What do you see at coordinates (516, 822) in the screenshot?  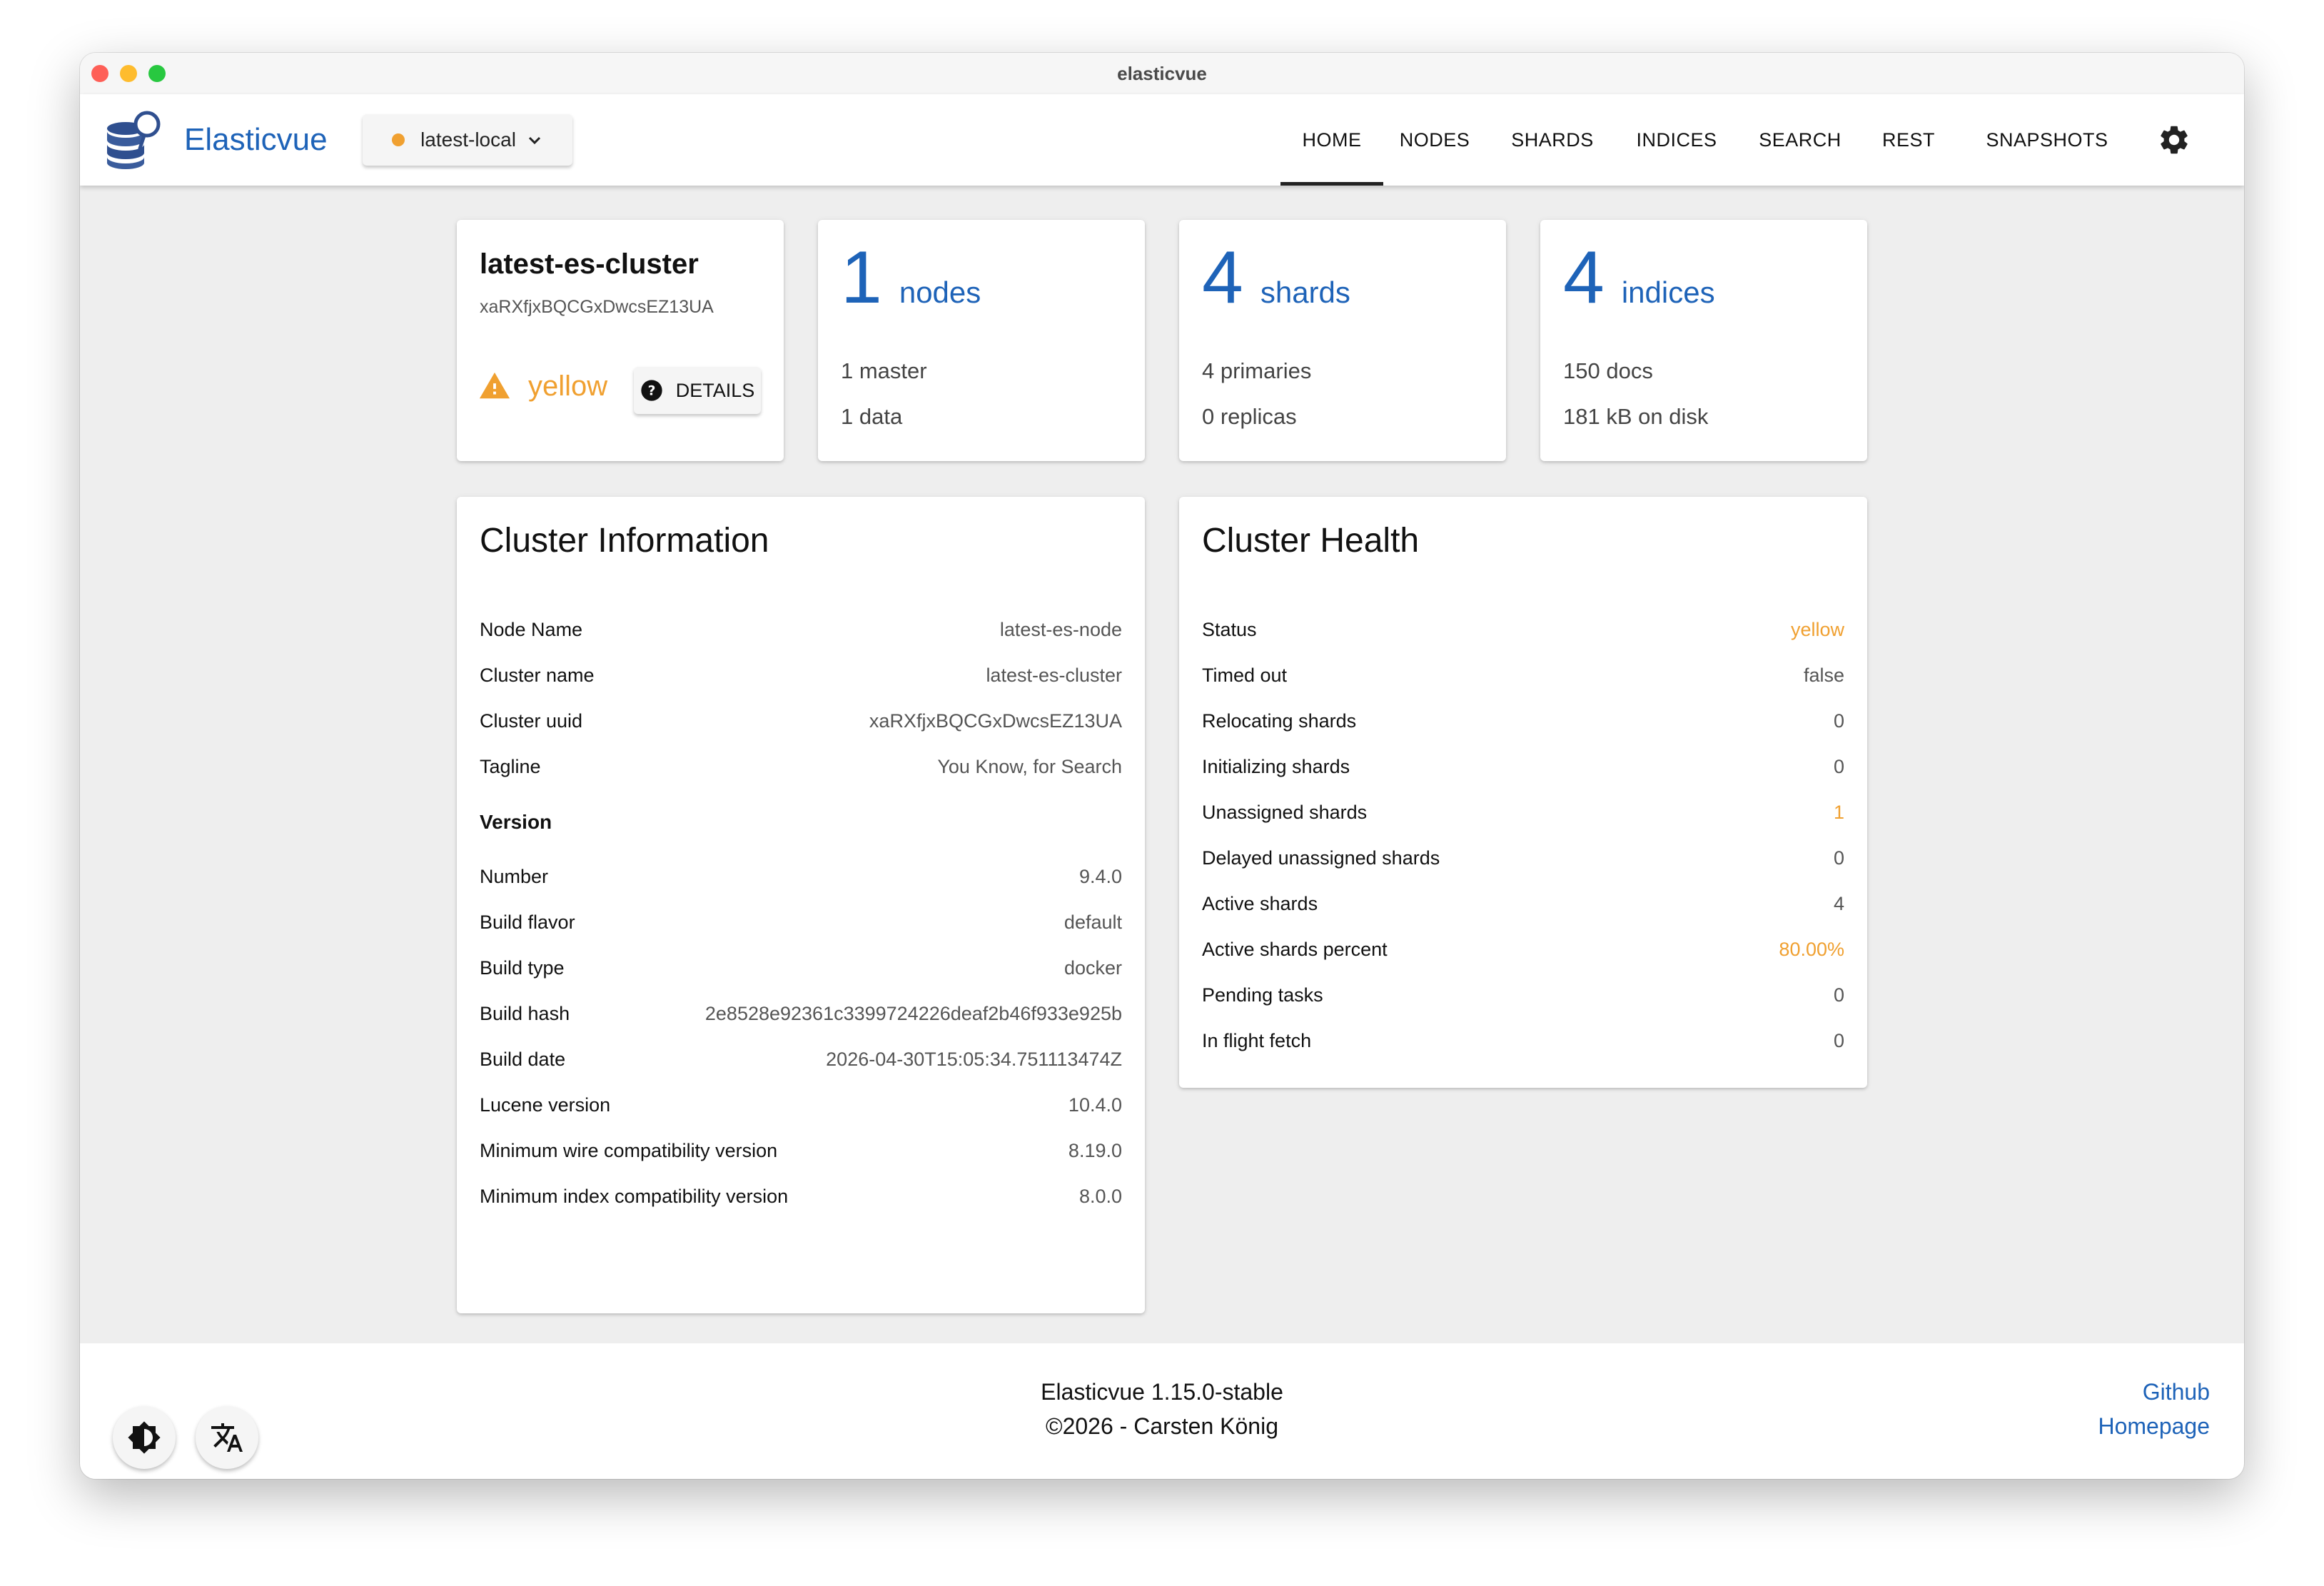 I see `version-heading: Version` at bounding box center [516, 822].